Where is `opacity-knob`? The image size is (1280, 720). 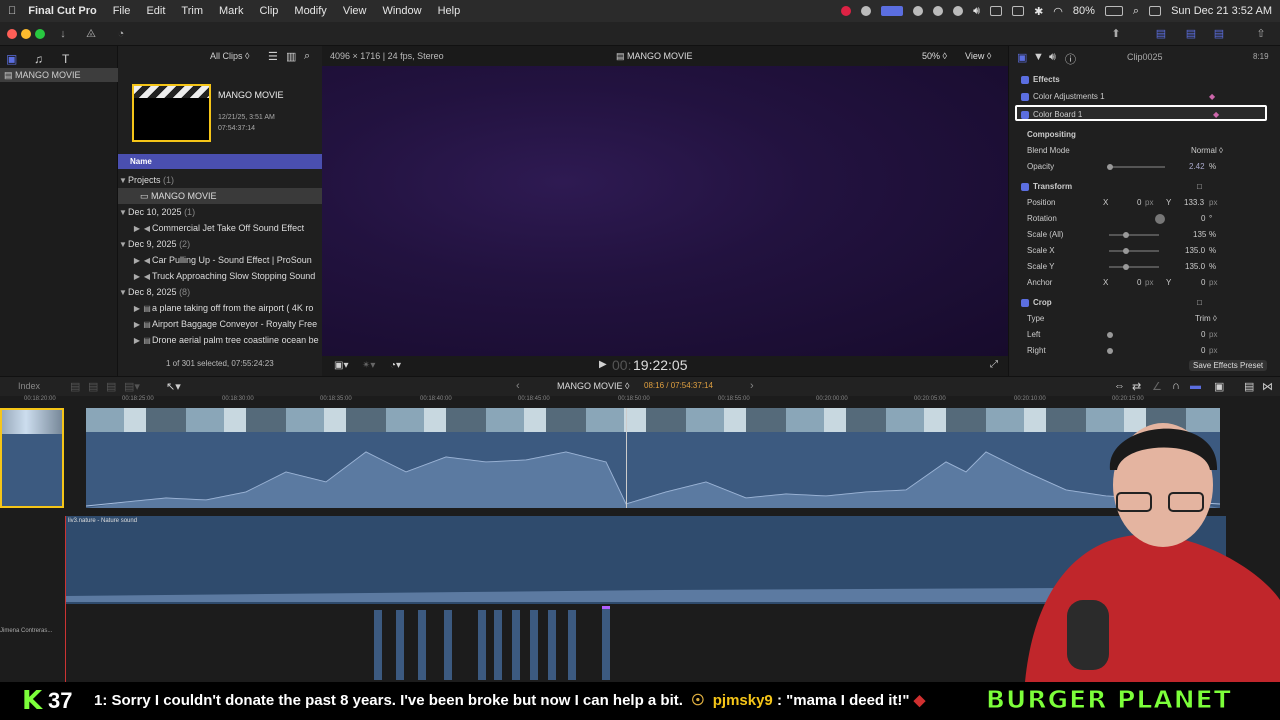 opacity-knob is located at coordinates (1110, 167).